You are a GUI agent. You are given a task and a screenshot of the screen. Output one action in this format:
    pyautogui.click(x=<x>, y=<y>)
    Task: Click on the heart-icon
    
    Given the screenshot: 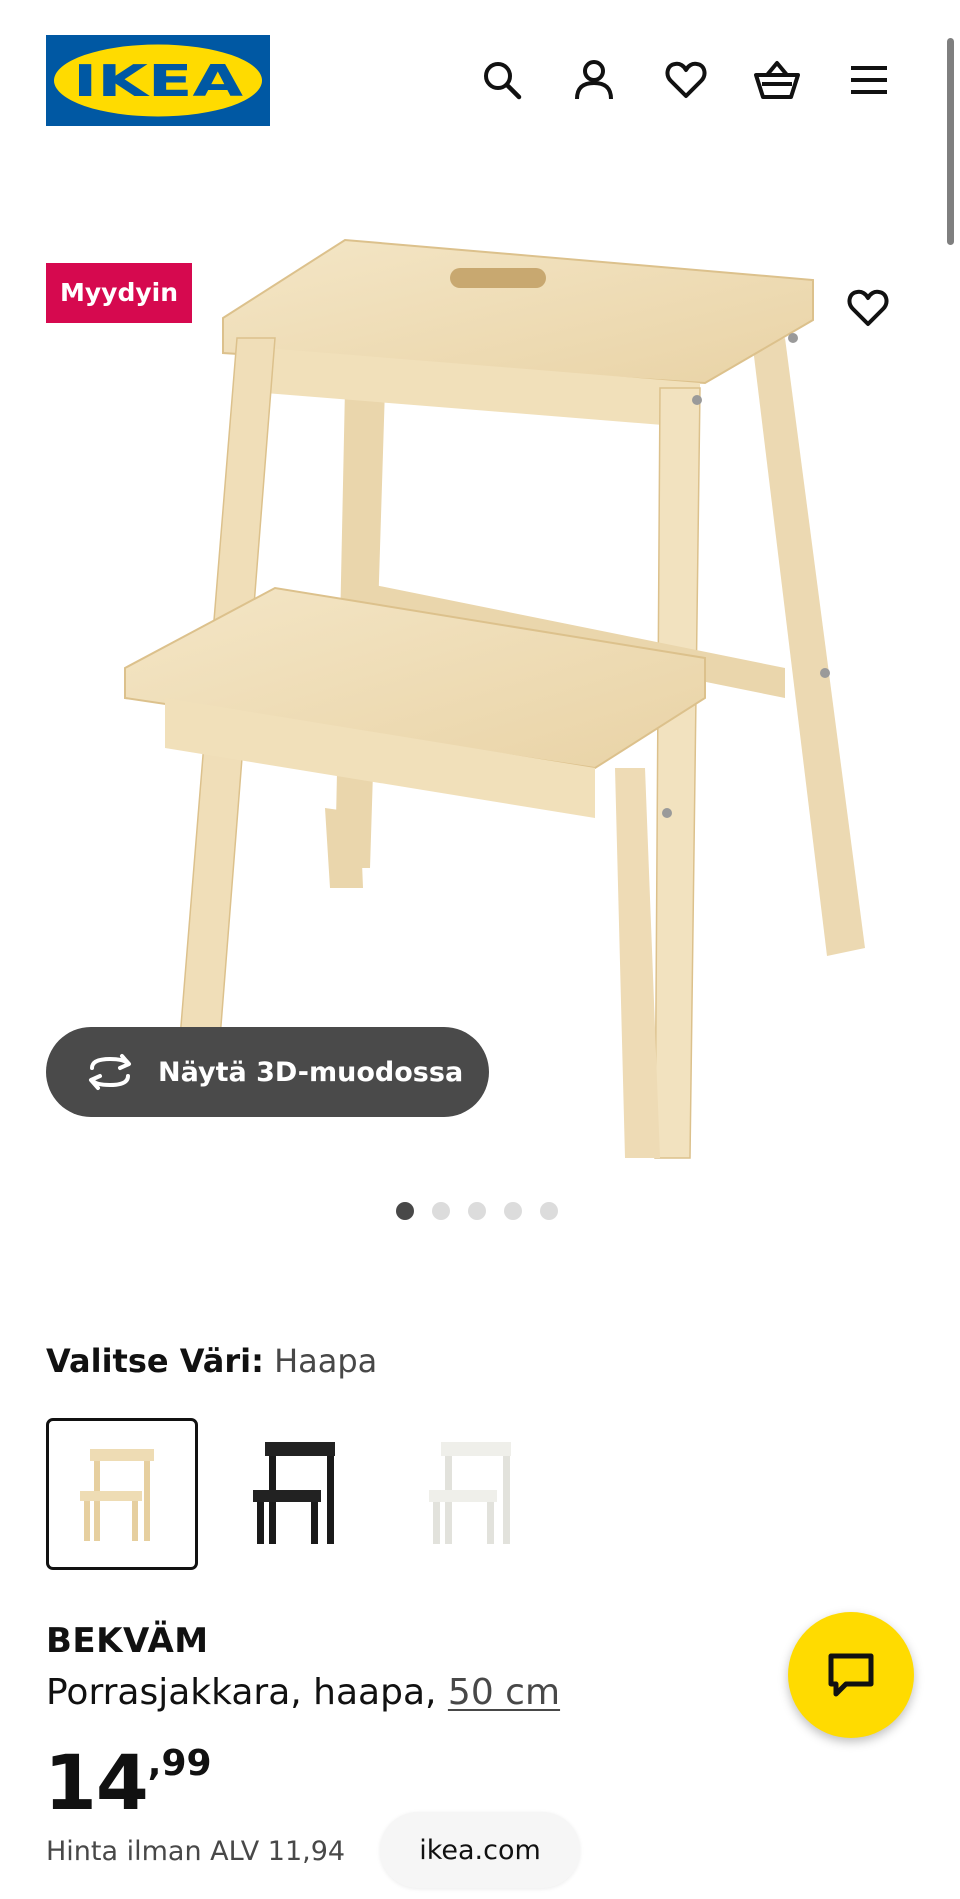 What is the action you would take?
    pyautogui.click(x=686, y=80)
    